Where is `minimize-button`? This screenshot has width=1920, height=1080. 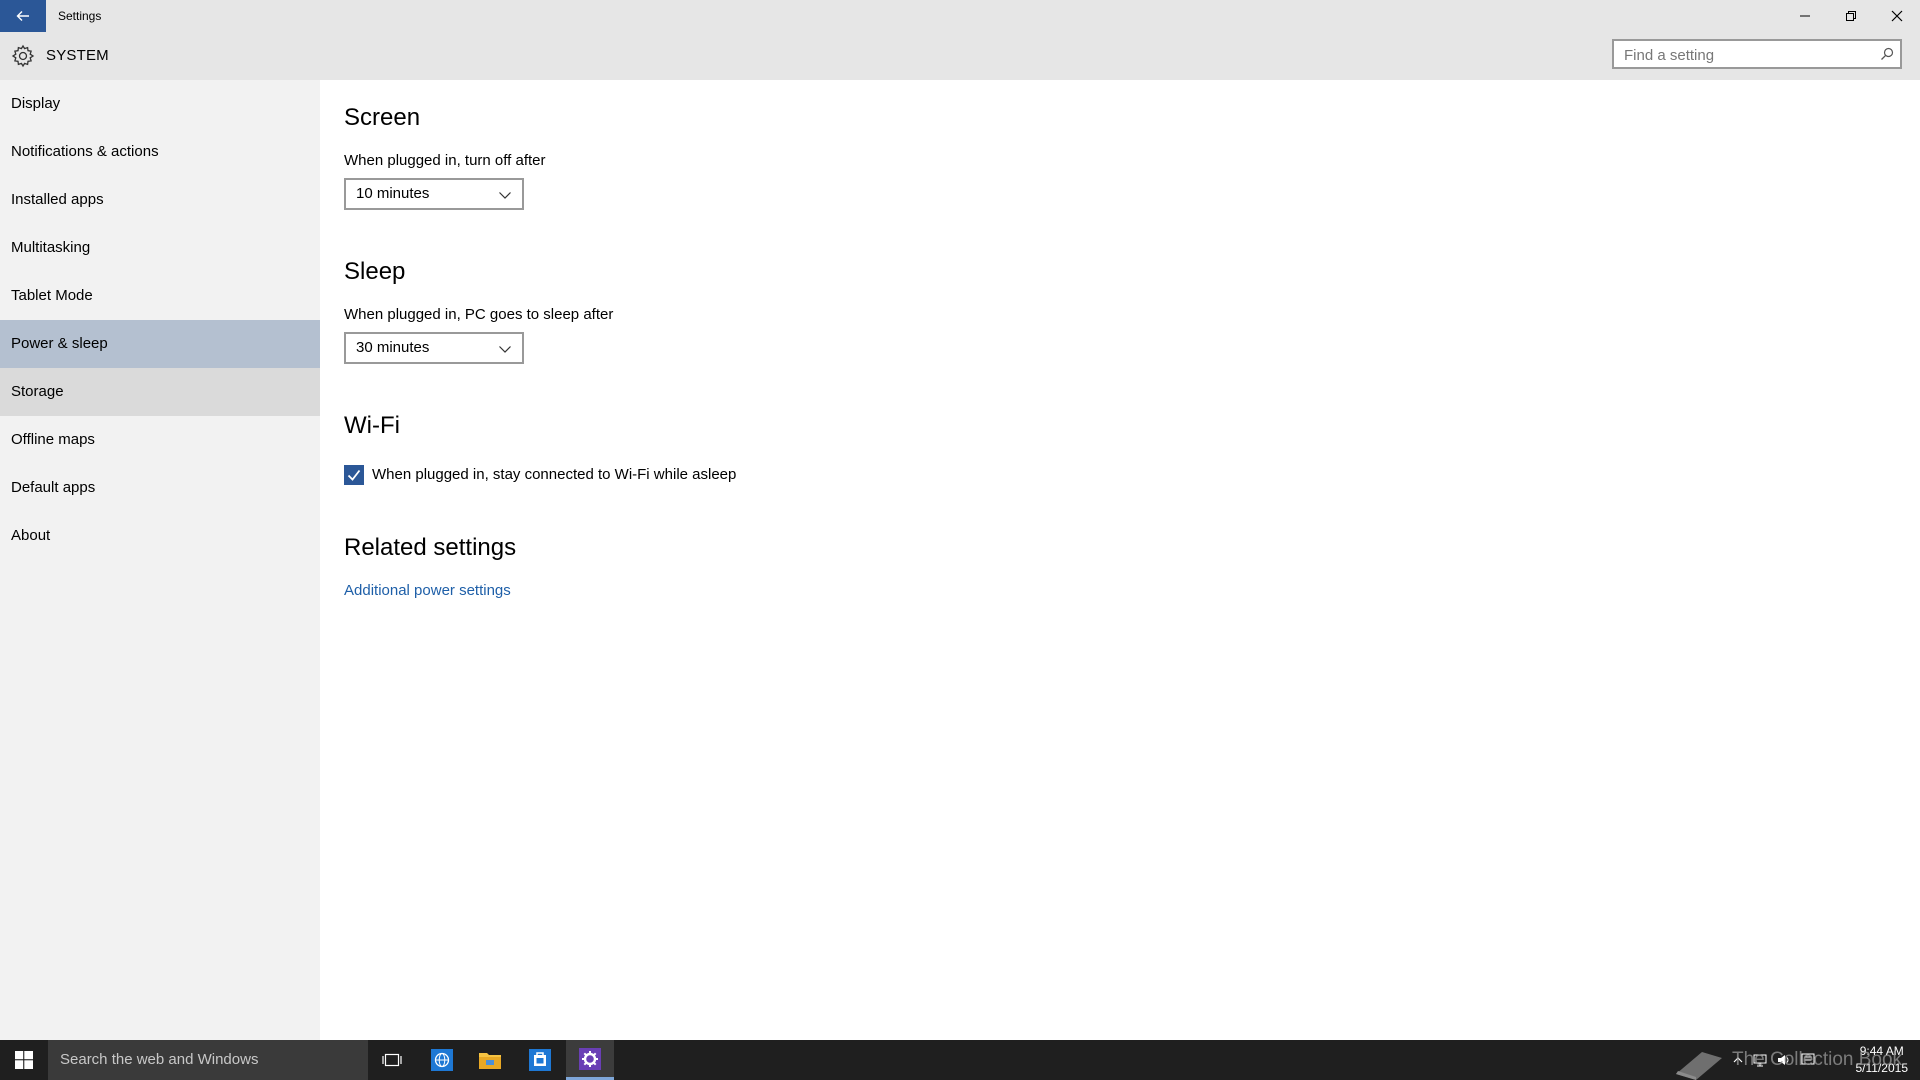 minimize-button is located at coordinates (1805, 16).